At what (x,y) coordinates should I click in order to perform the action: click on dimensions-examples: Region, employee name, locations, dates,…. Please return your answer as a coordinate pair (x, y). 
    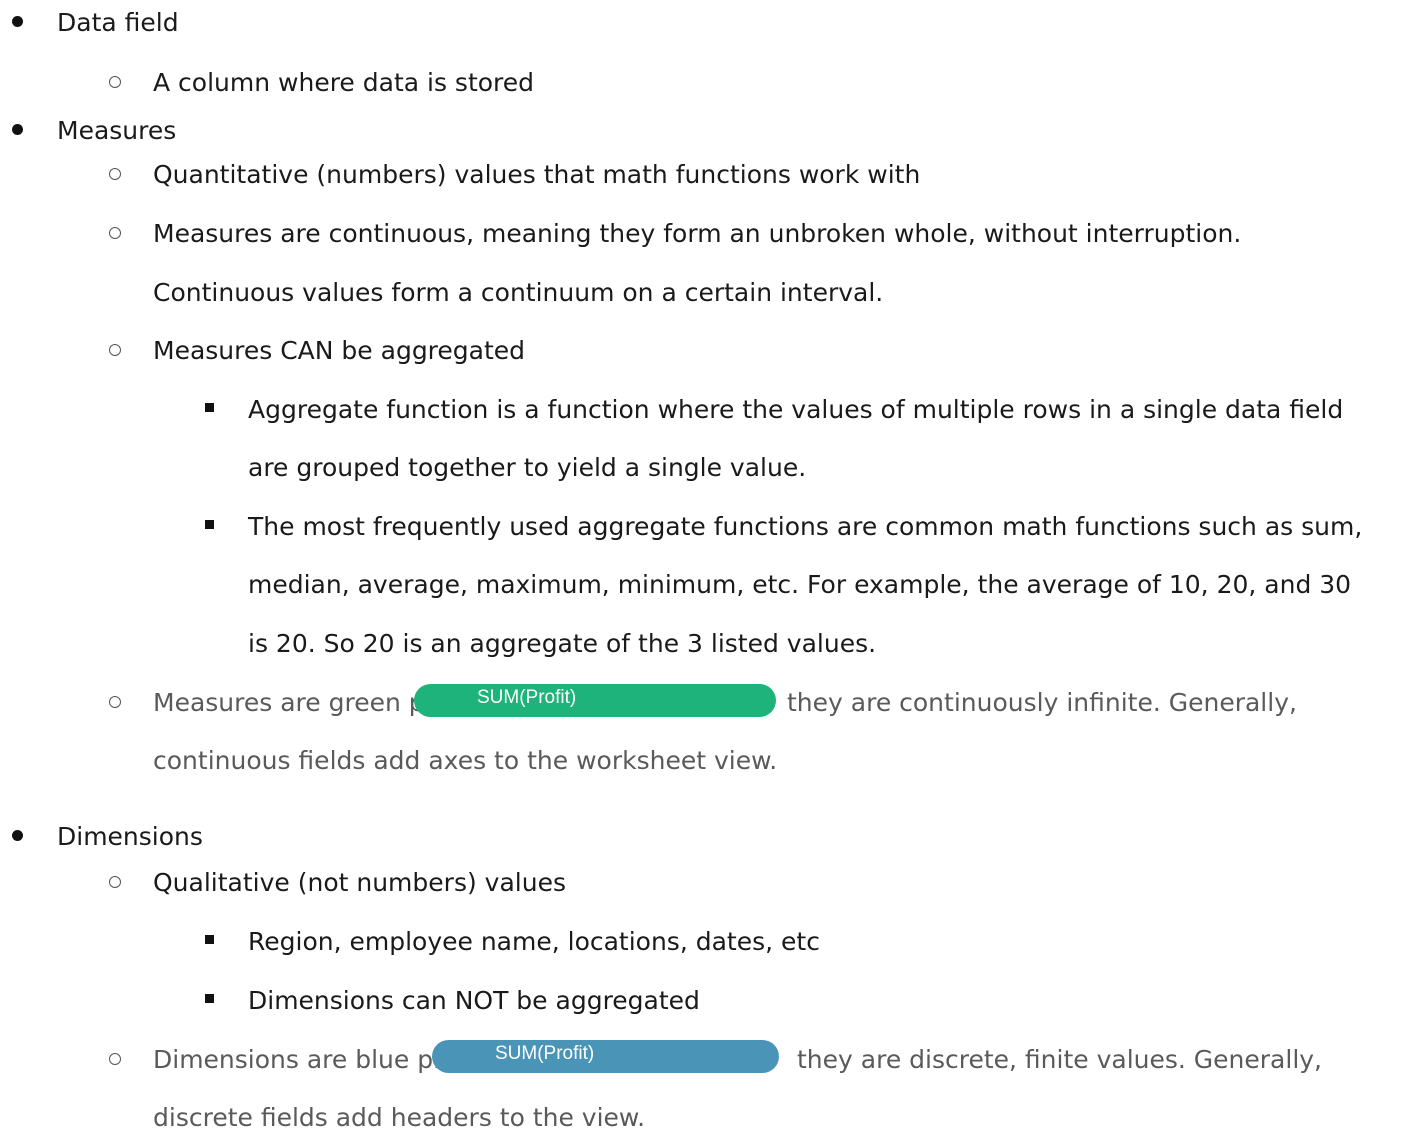
    Looking at the image, I should click on (534, 941).